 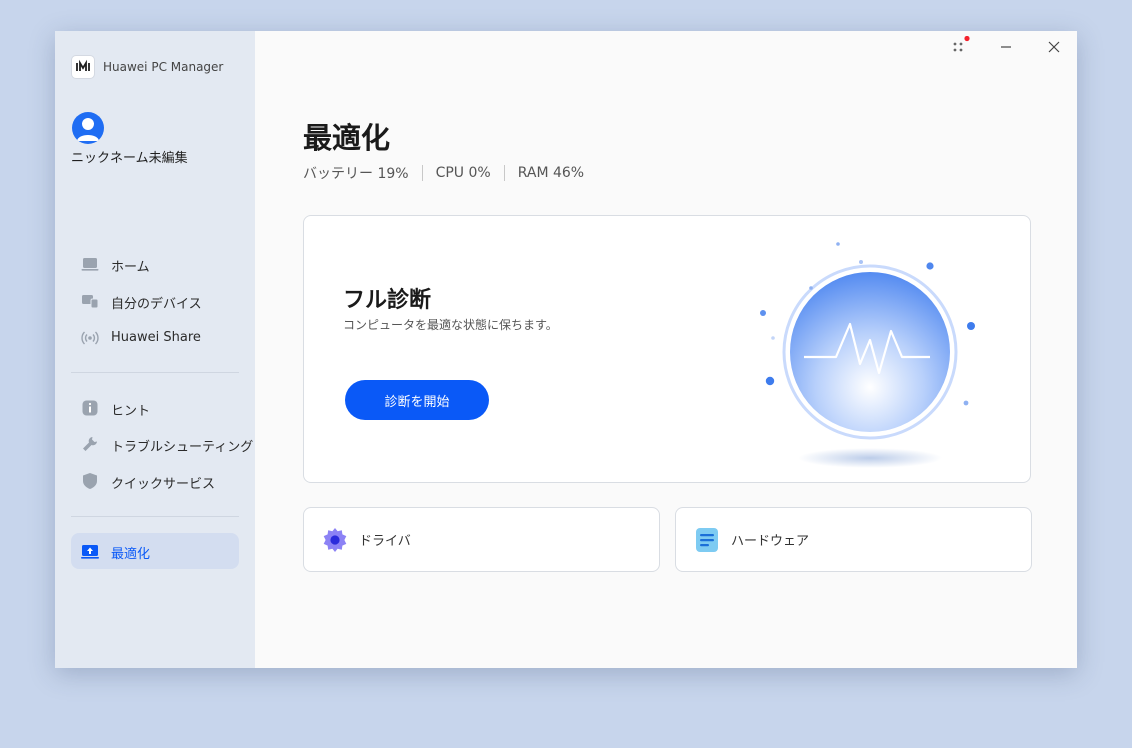 I want to click on cpu-stat: CPU 0%, so click(x=463, y=173).